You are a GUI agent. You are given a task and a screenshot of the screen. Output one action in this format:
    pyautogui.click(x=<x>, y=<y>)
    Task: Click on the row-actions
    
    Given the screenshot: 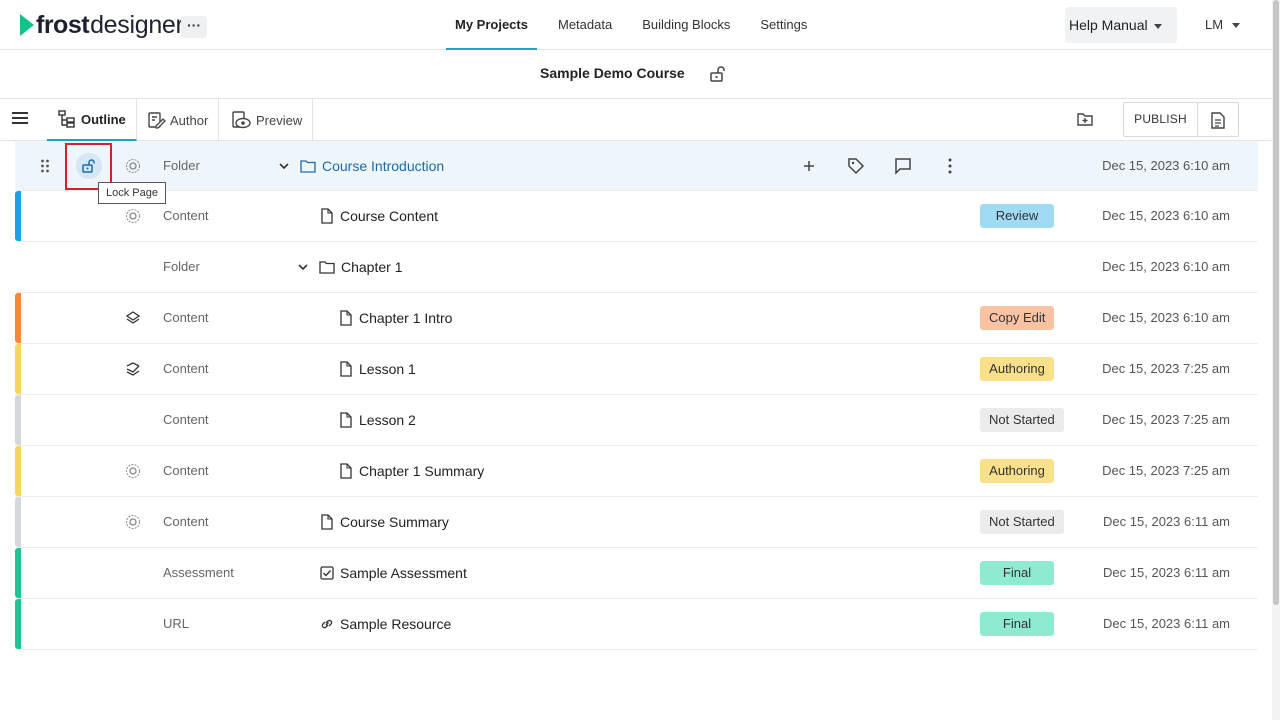 What is the action you would take?
    pyautogui.click(x=894, y=166)
    